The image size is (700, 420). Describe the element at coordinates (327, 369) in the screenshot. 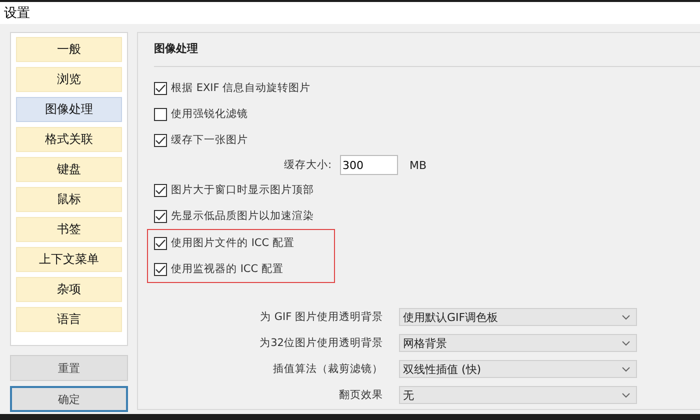

I see `dropdown-label: 插值算法（裁剪滤镜）` at that location.